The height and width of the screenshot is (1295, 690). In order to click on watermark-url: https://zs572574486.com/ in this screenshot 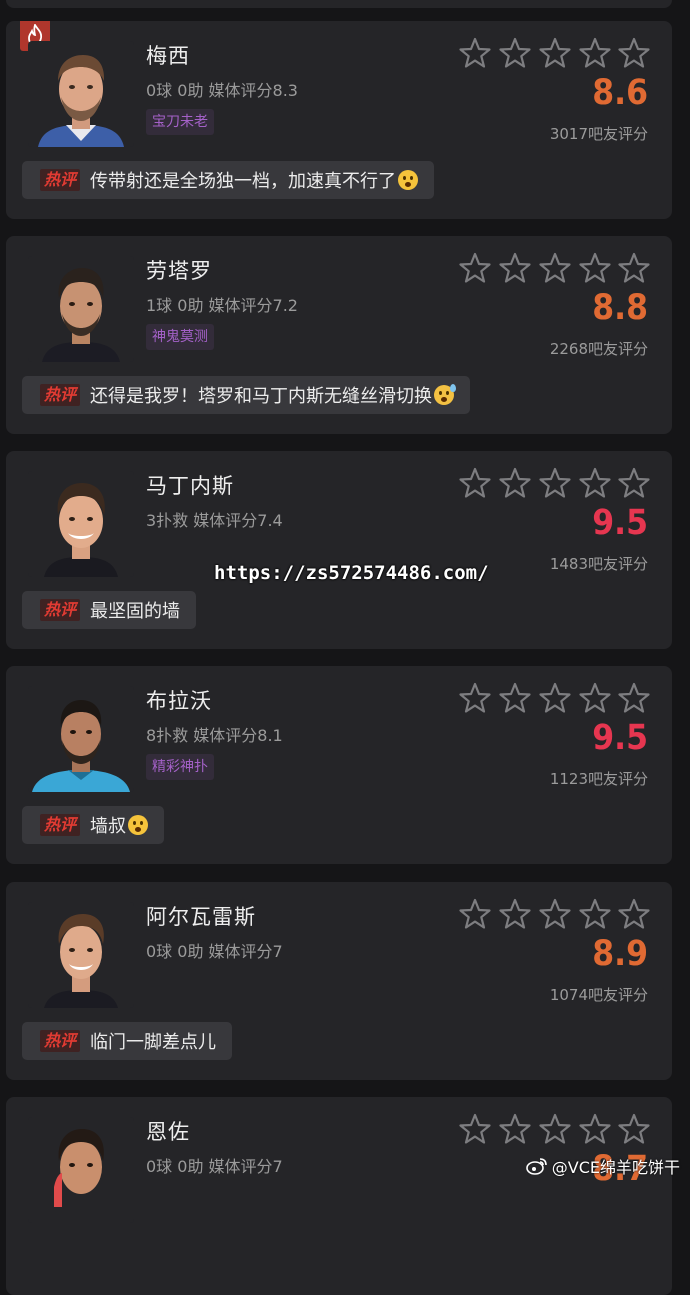, I will do `click(351, 573)`.